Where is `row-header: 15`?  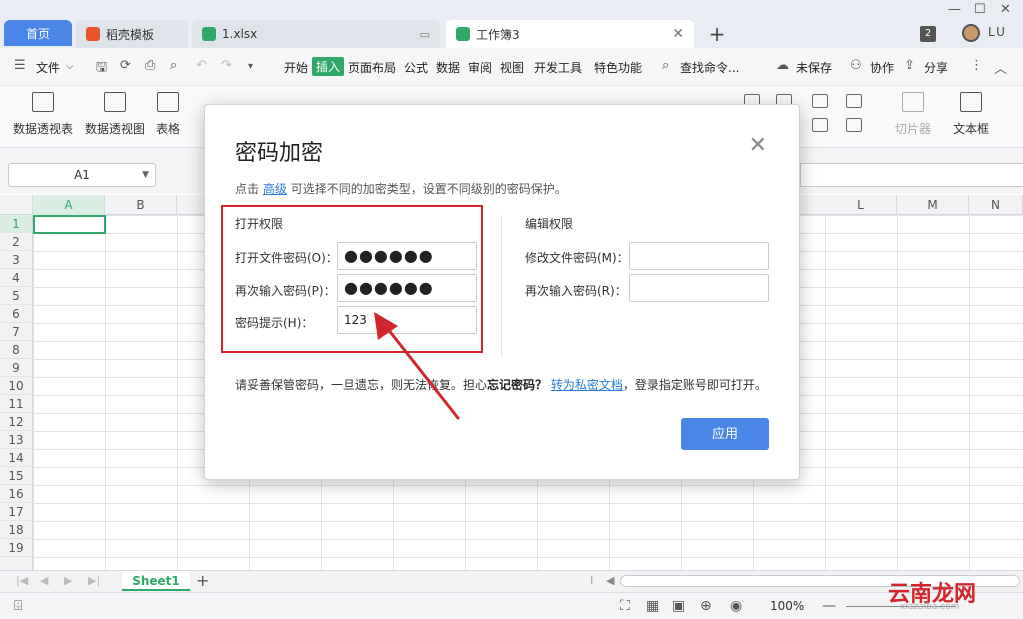
row-header: 15 is located at coordinates (16, 476).